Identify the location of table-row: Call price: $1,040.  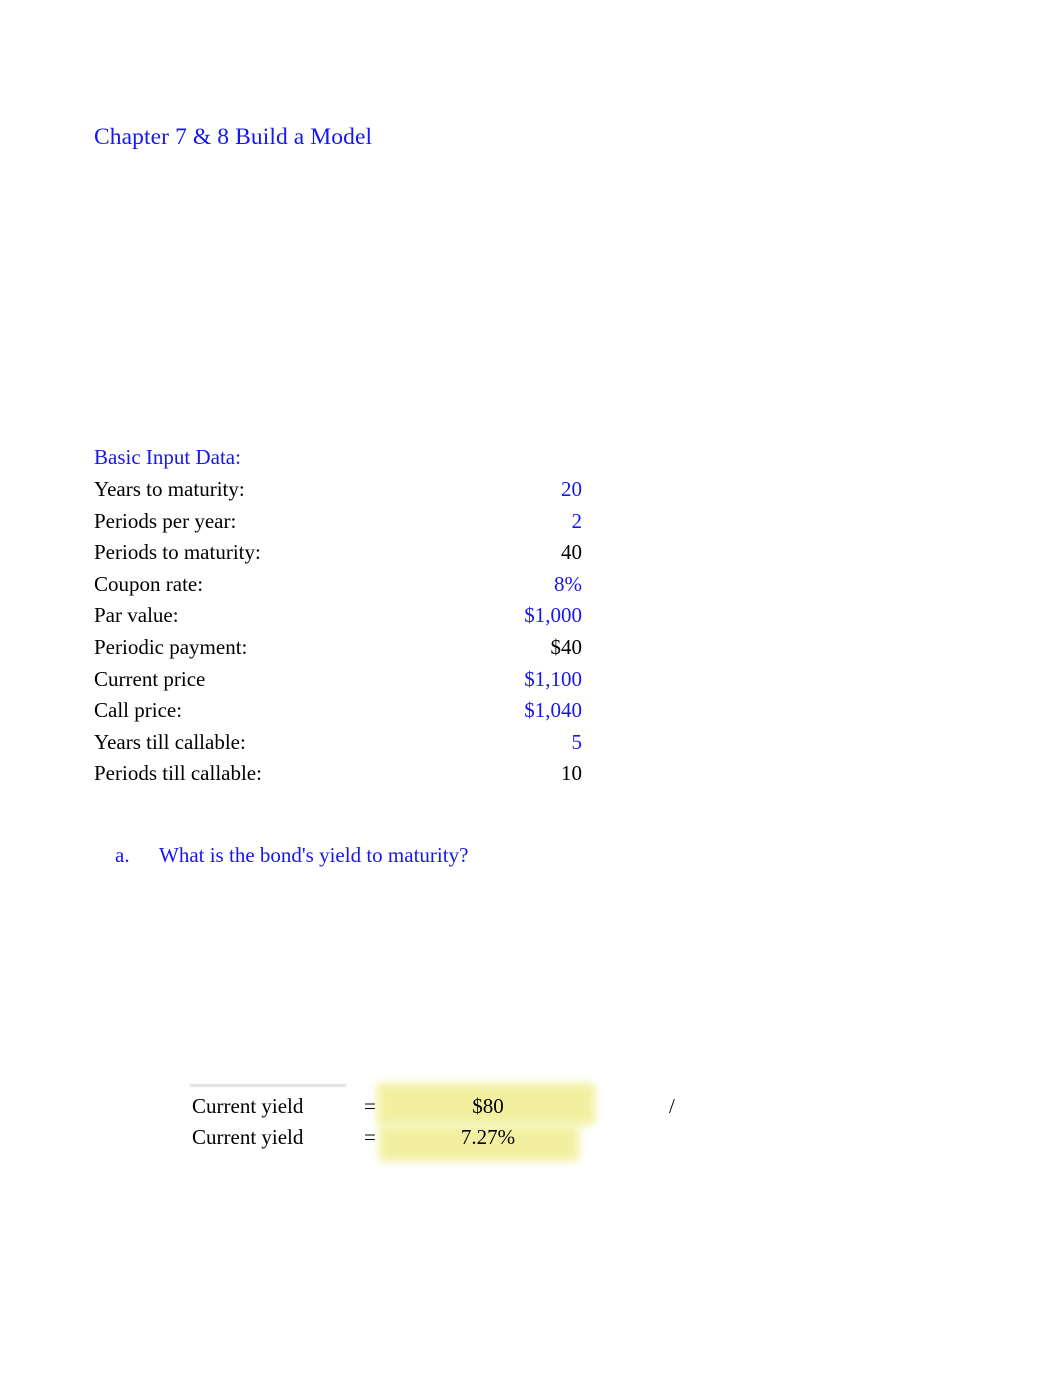
(338, 714).